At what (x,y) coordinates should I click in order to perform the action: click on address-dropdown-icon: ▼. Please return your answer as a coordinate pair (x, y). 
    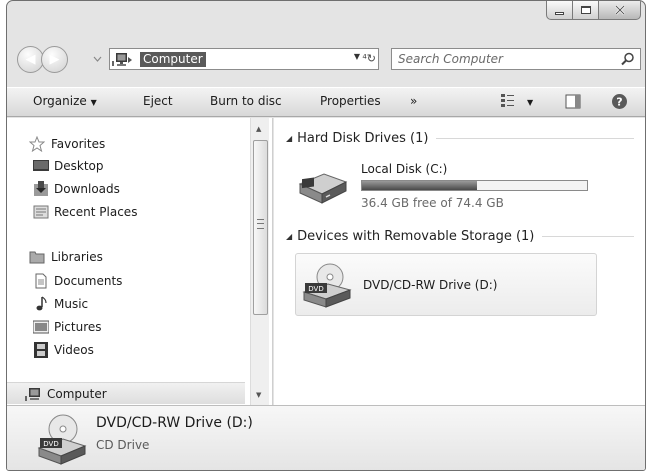
    Looking at the image, I should click on (357, 56).